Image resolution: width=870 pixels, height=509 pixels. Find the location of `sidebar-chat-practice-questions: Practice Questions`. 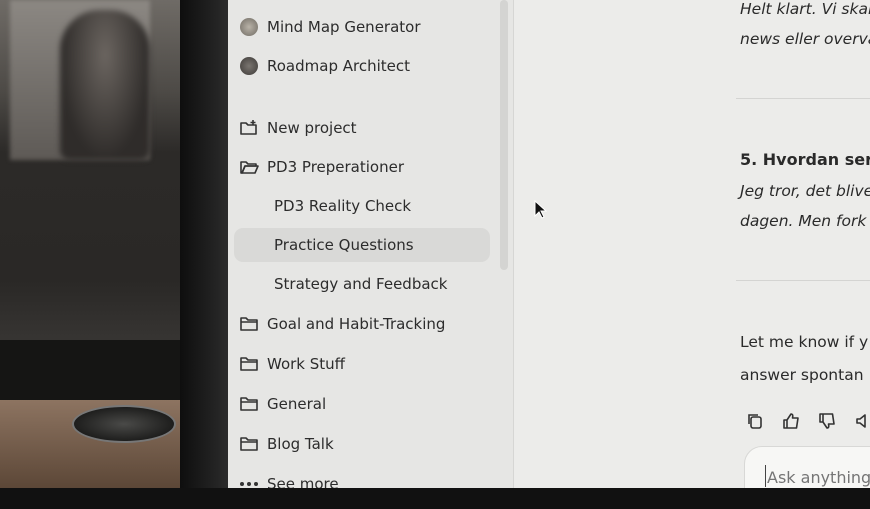

sidebar-chat-practice-questions: Practice Questions is located at coordinates (362, 245).